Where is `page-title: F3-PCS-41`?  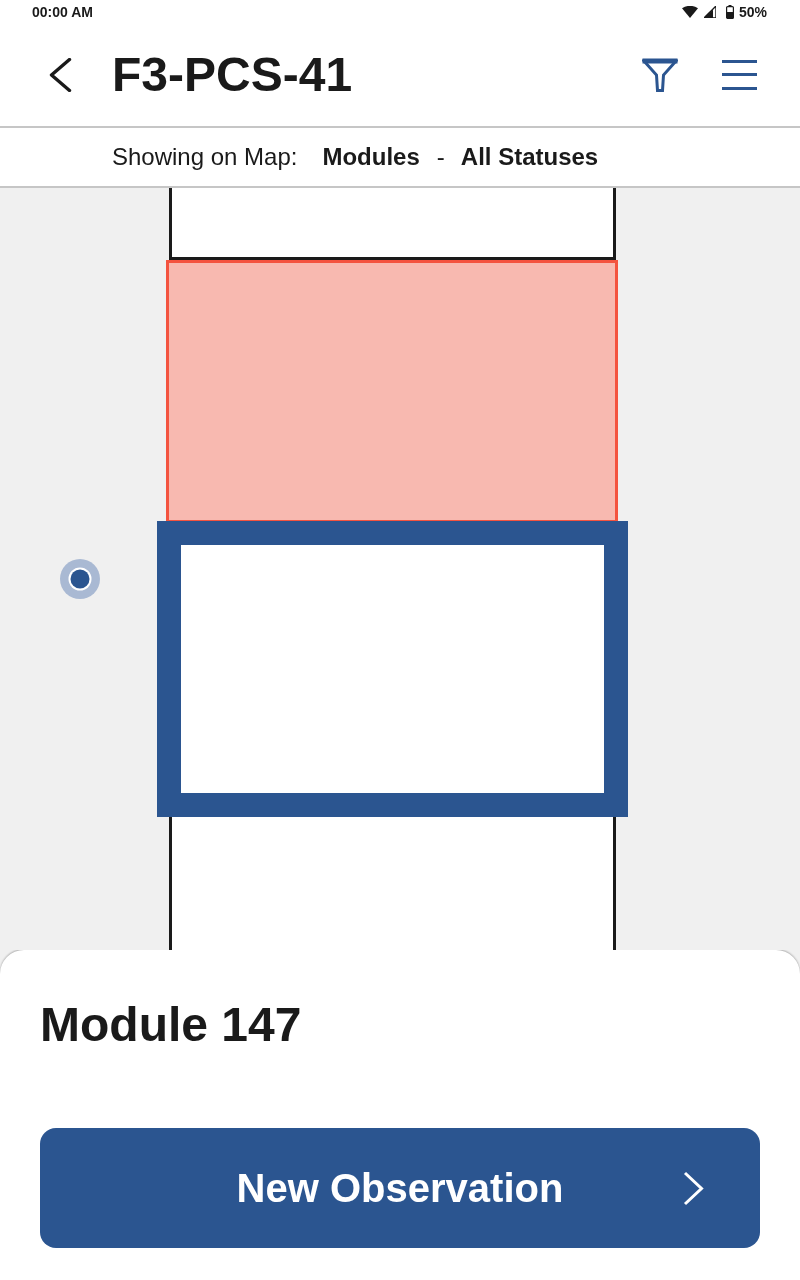 page-title: F3-PCS-41 is located at coordinates (232, 75).